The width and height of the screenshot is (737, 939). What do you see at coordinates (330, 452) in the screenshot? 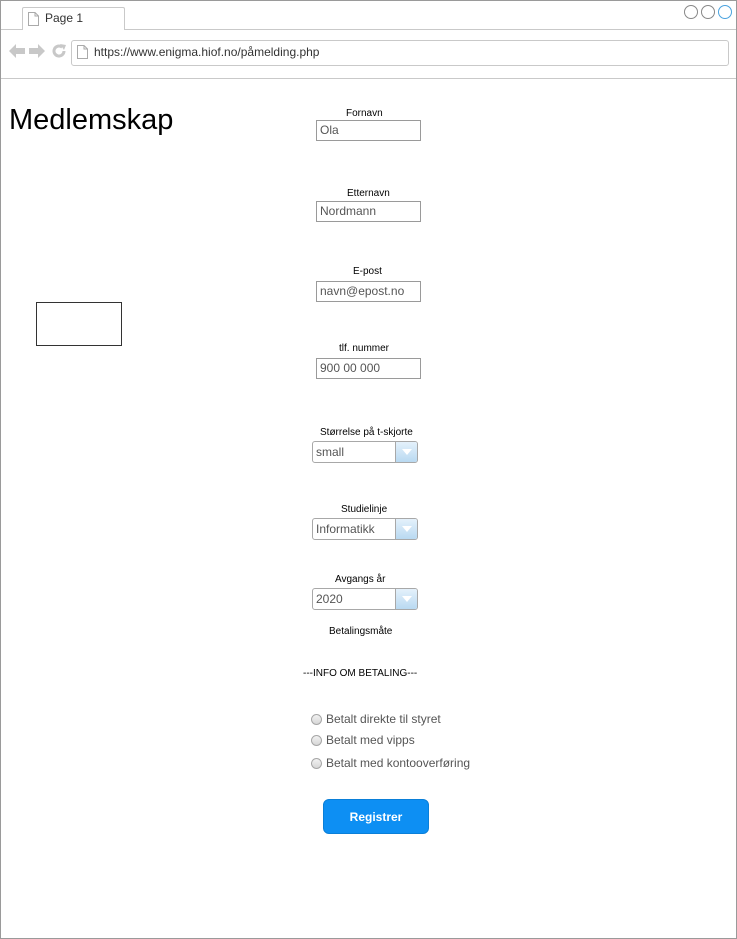
I see `tshirt-selected-value: small` at bounding box center [330, 452].